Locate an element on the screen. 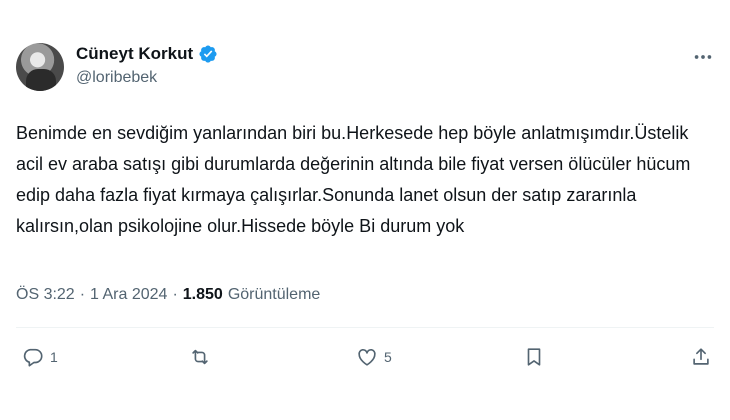 The width and height of the screenshot is (730, 420). repost-icon is located at coordinates (200, 357).